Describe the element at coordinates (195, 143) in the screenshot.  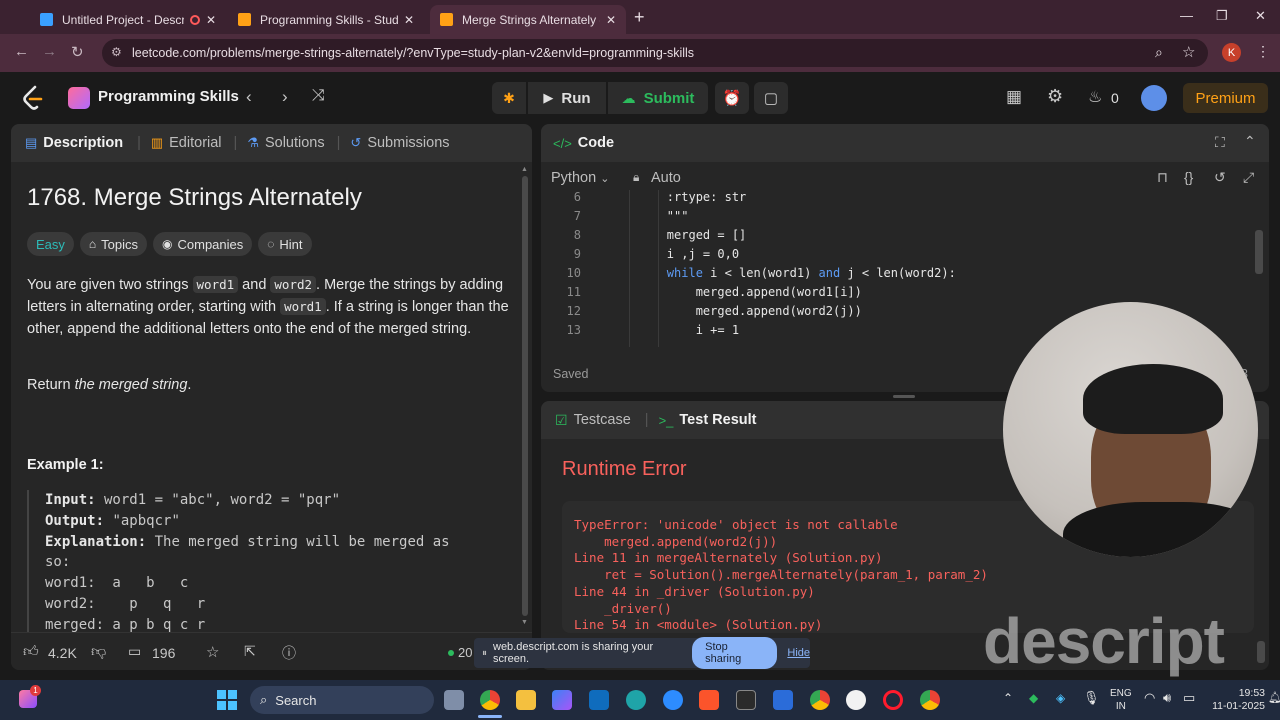
I see `tab-editorial: Editorial` at that location.